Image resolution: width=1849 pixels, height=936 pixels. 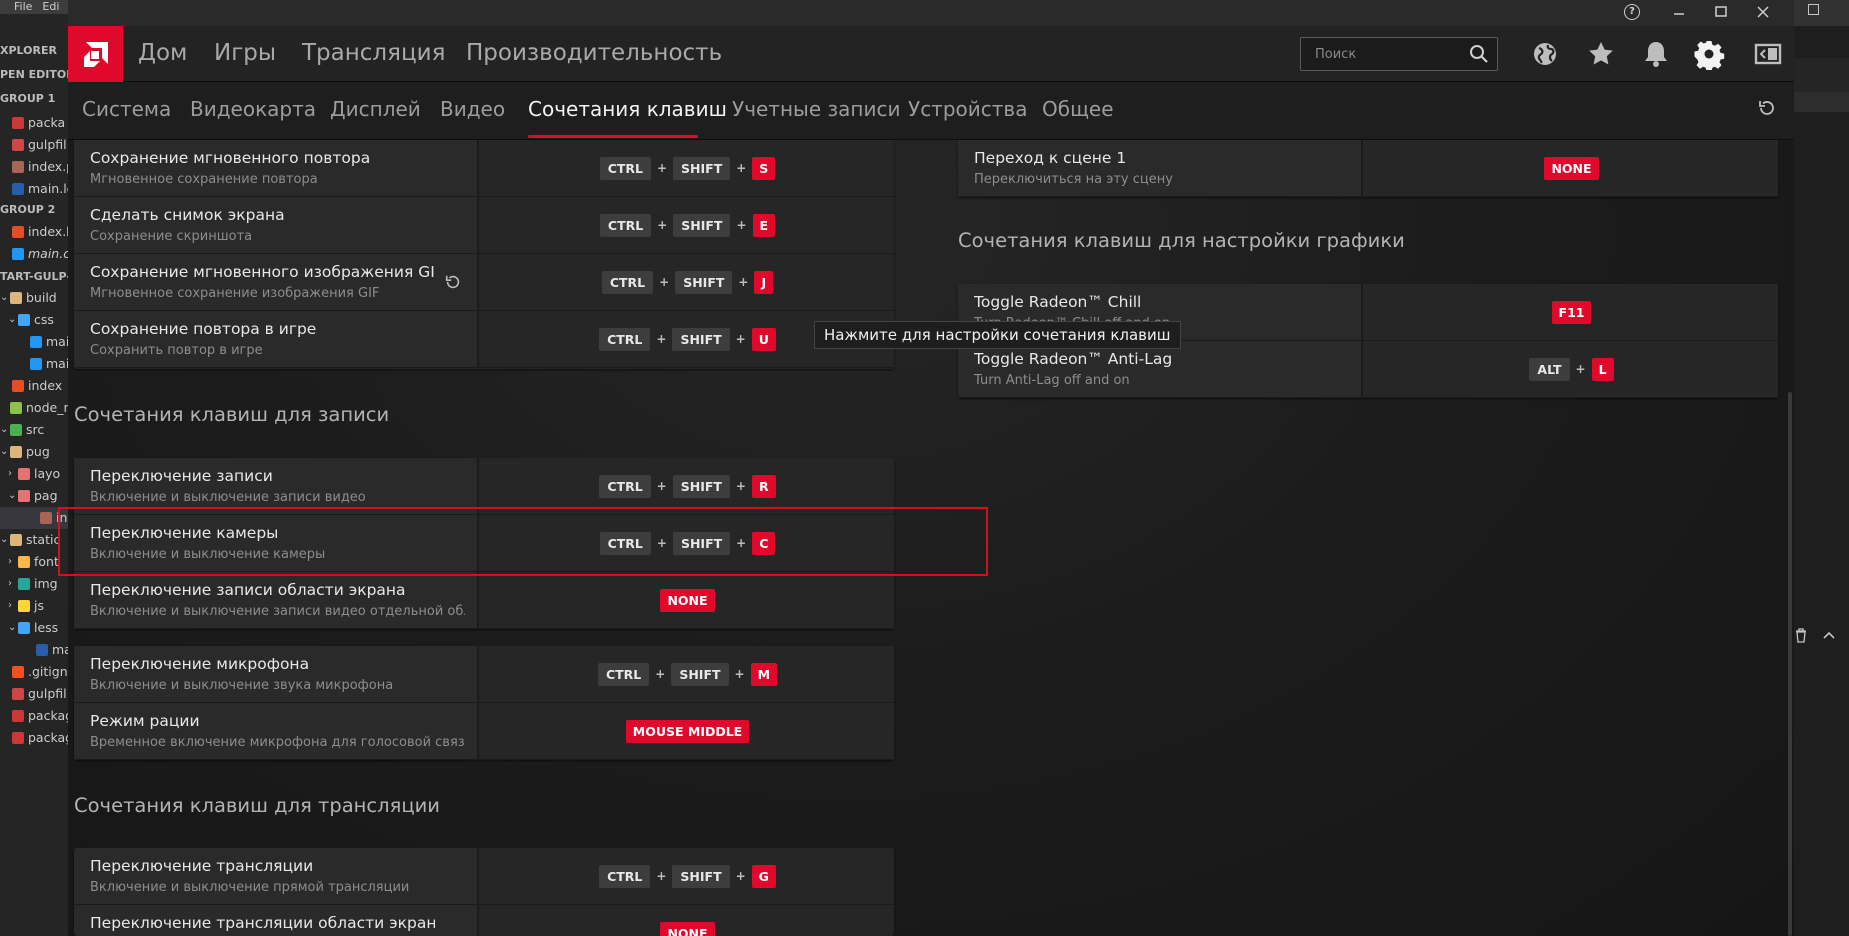 What do you see at coordinates (627, 109) in the screenshot?
I see `tab-hotkeys: Сочетания клавиш` at bounding box center [627, 109].